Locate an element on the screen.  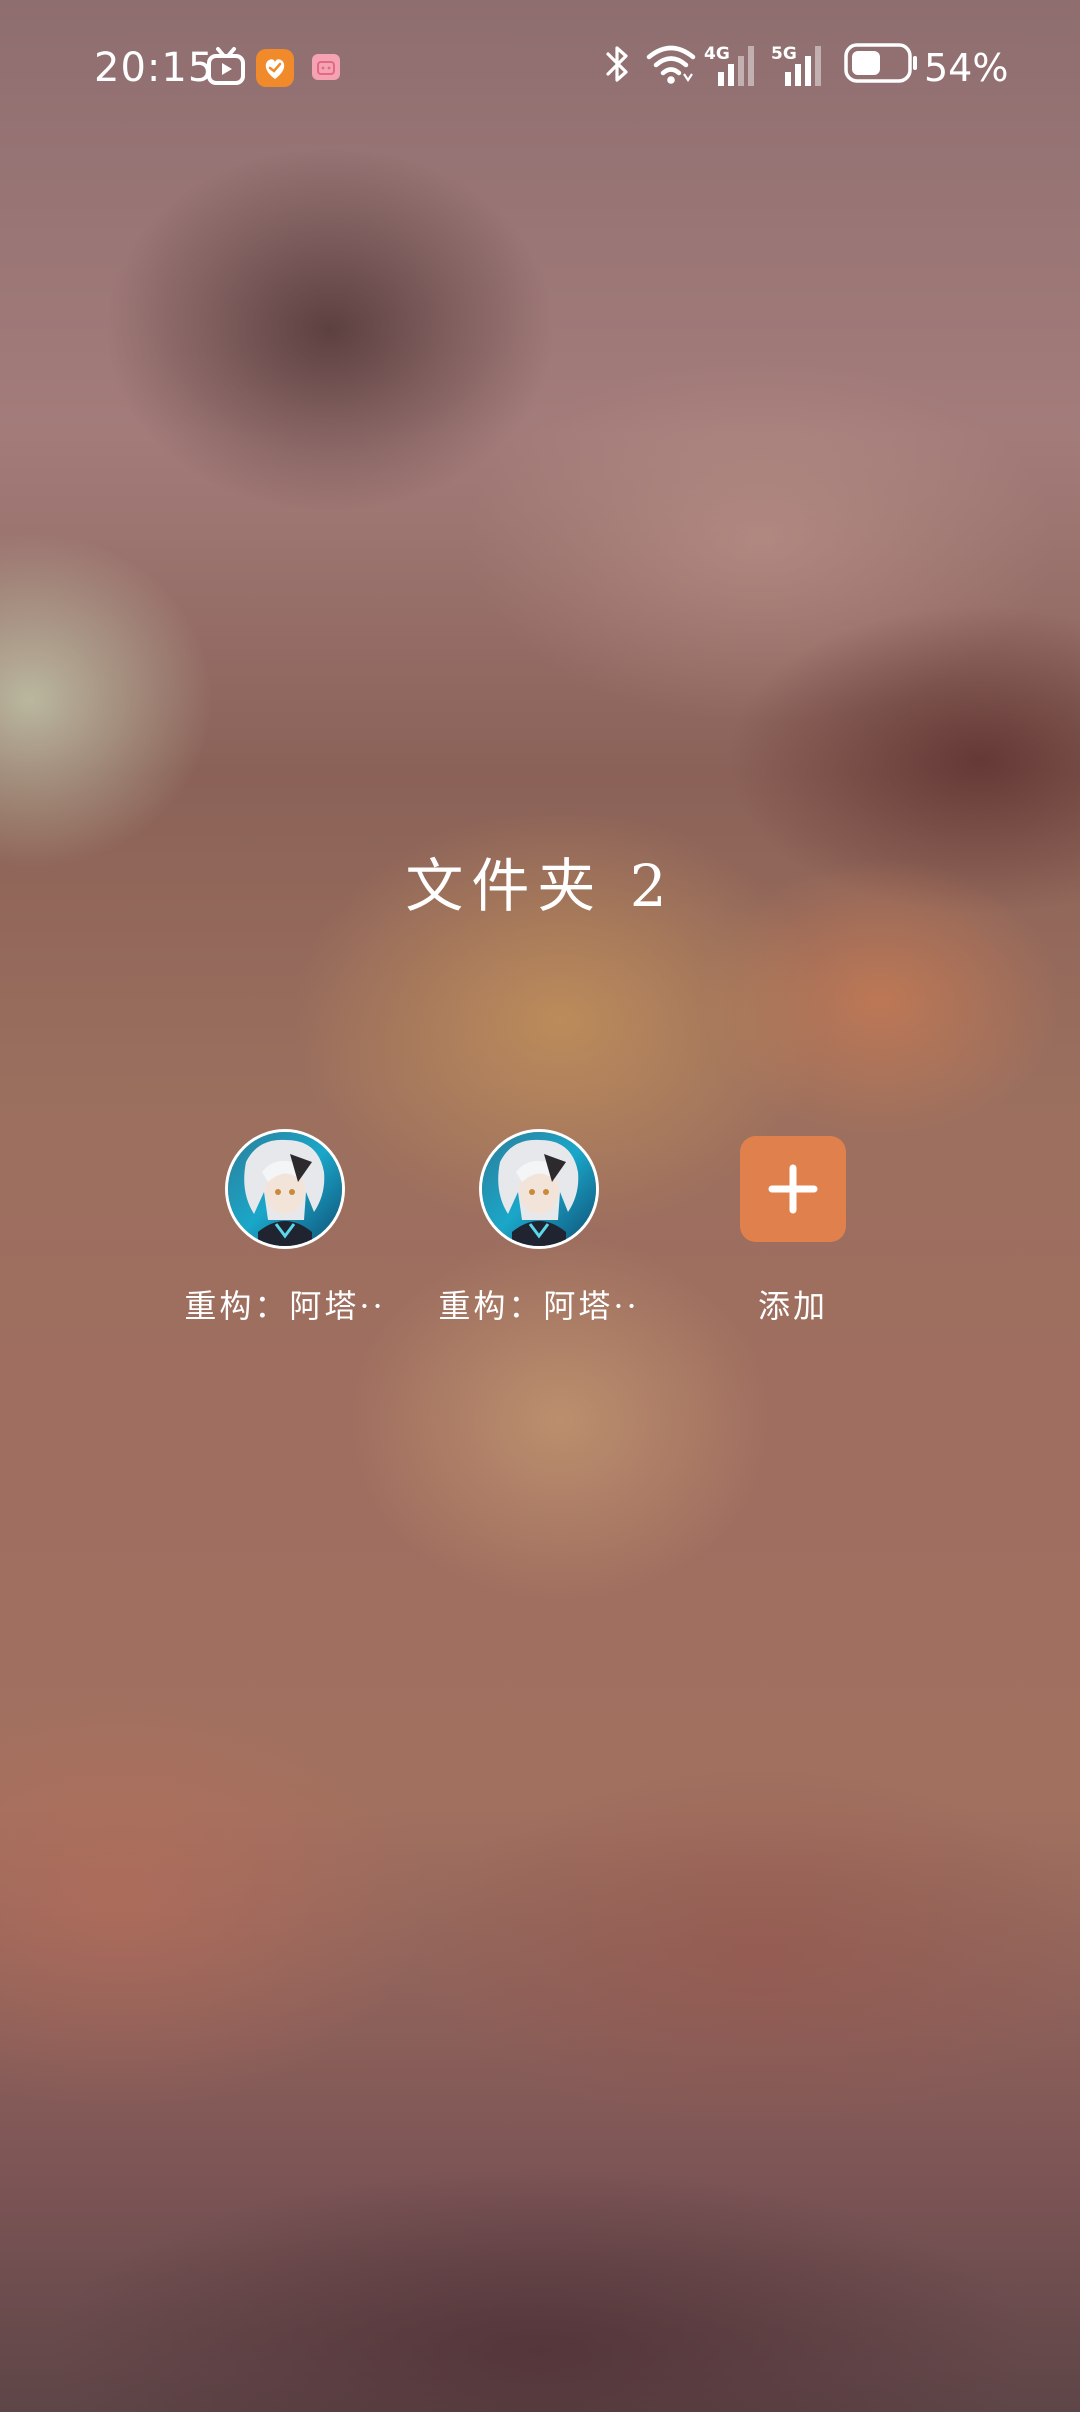
wifi-icon is located at coordinates (671, 64).